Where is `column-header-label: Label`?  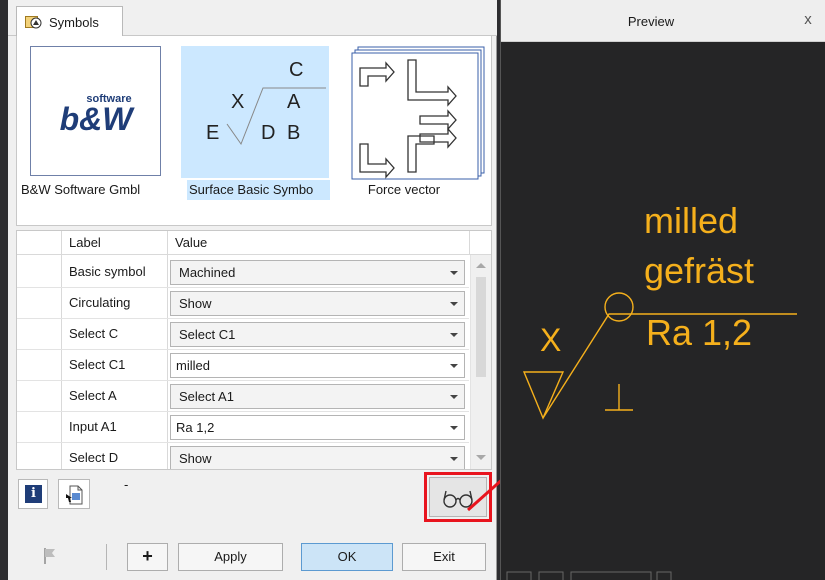
column-header-label: Label is located at coordinates (85, 242).